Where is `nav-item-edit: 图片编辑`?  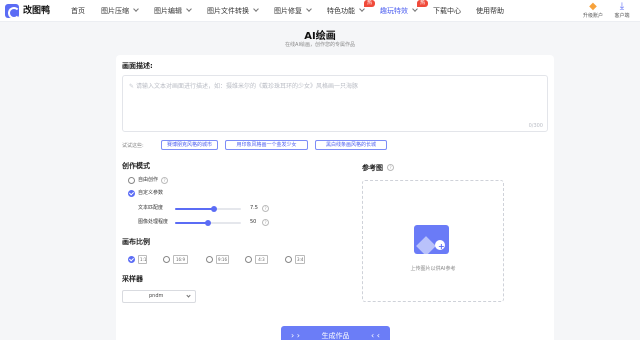 nav-item-edit: 图片编辑 is located at coordinates (173, 11).